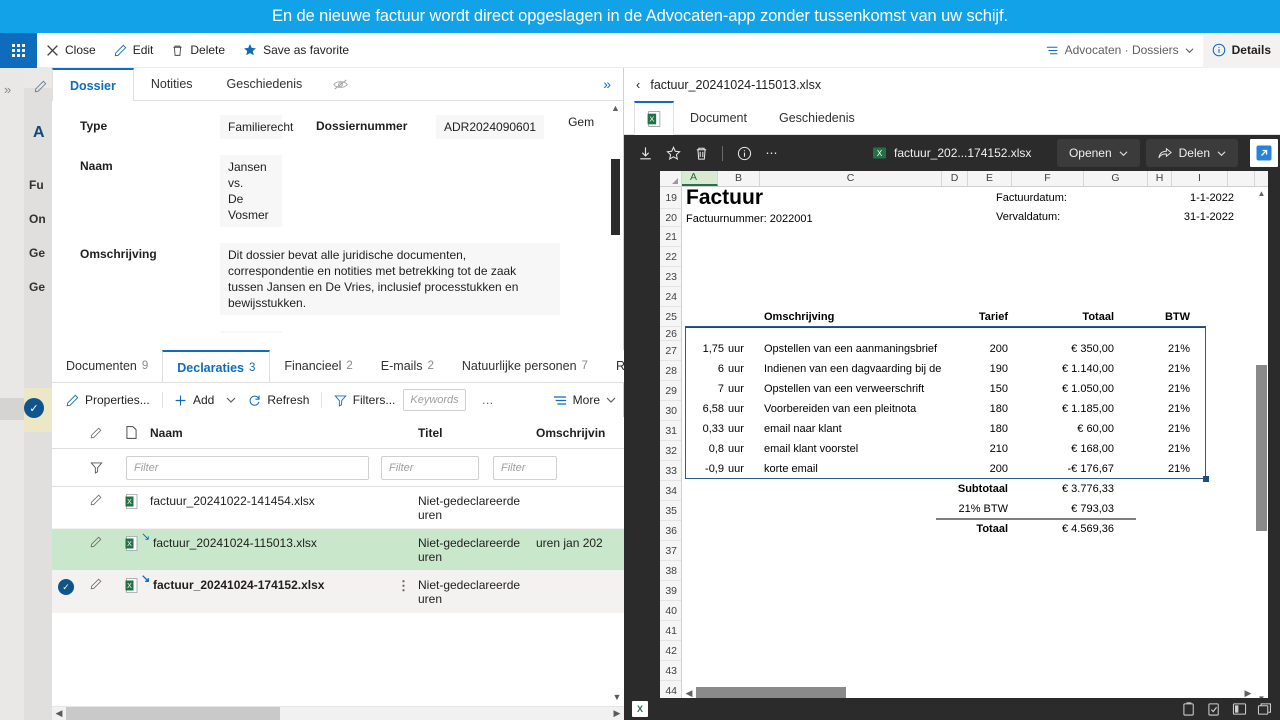 This screenshot has width=1280, height=720. What do you see at coordinates (670, 671) in the screenshot?
I see `row-header-43: 43` at bounding box center [670, 671].